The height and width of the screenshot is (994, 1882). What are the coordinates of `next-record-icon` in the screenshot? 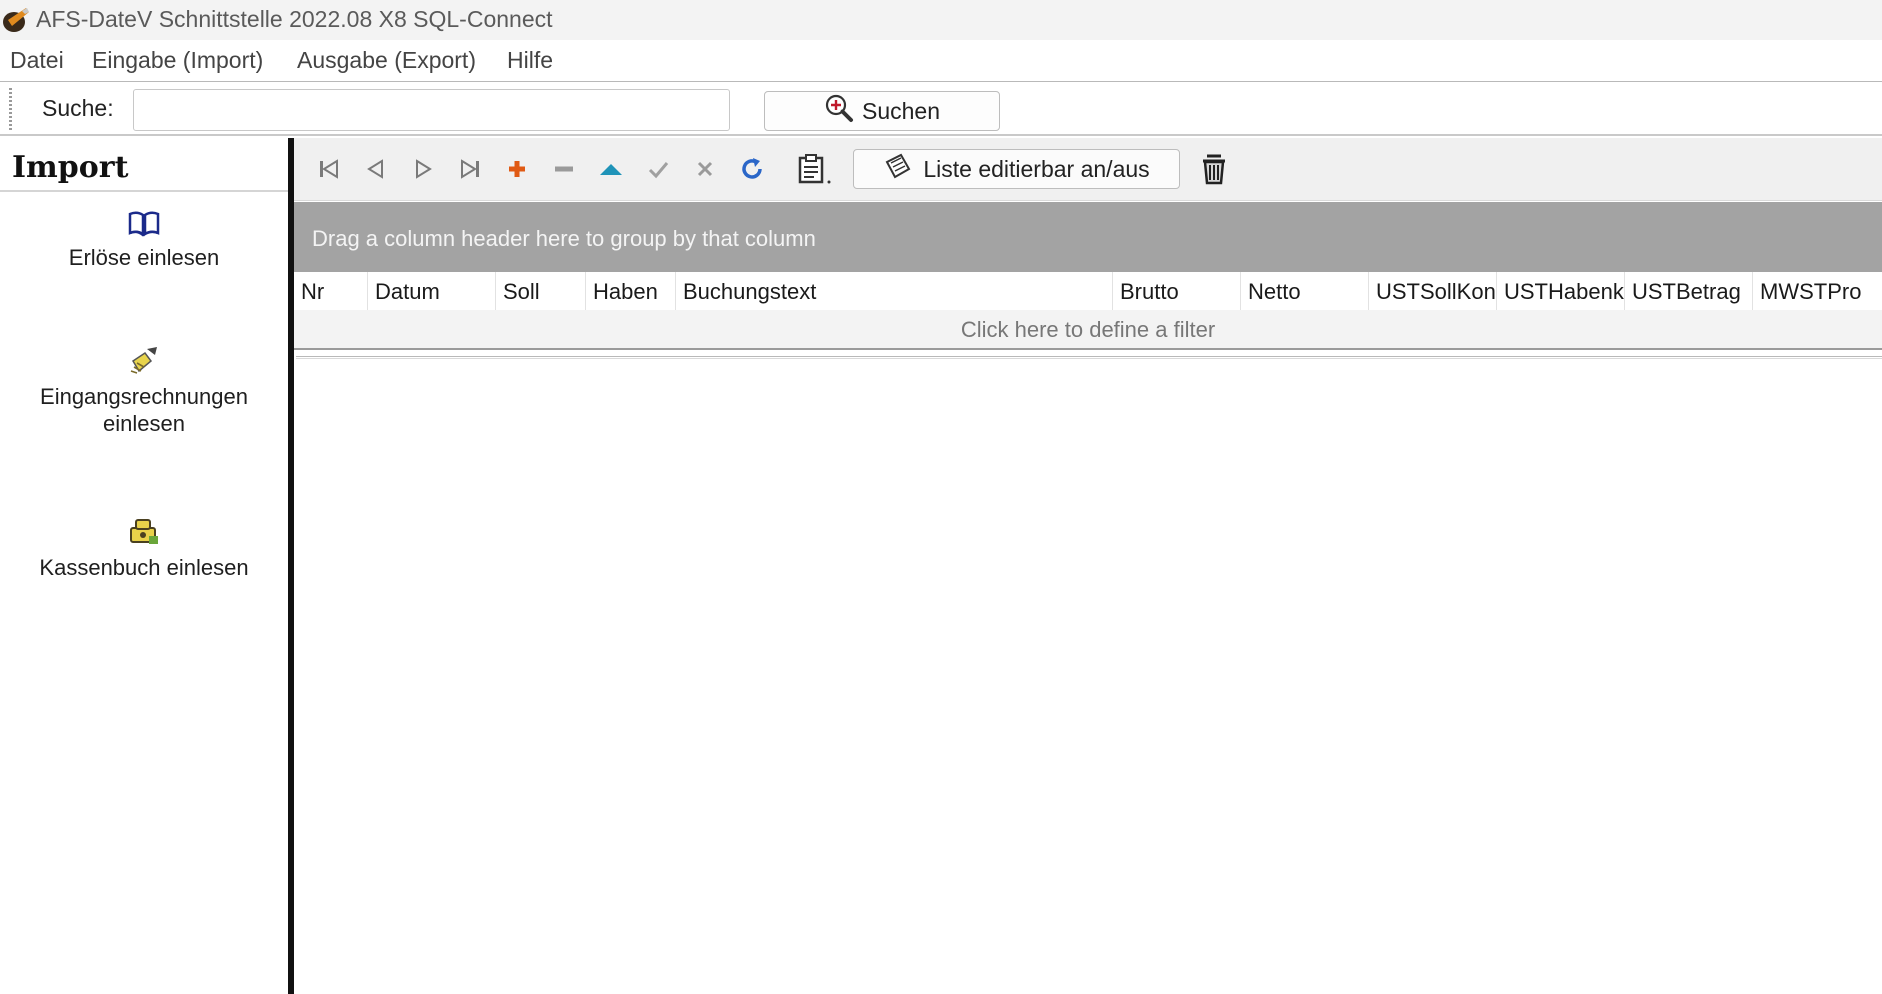 It's located at (424, 169).